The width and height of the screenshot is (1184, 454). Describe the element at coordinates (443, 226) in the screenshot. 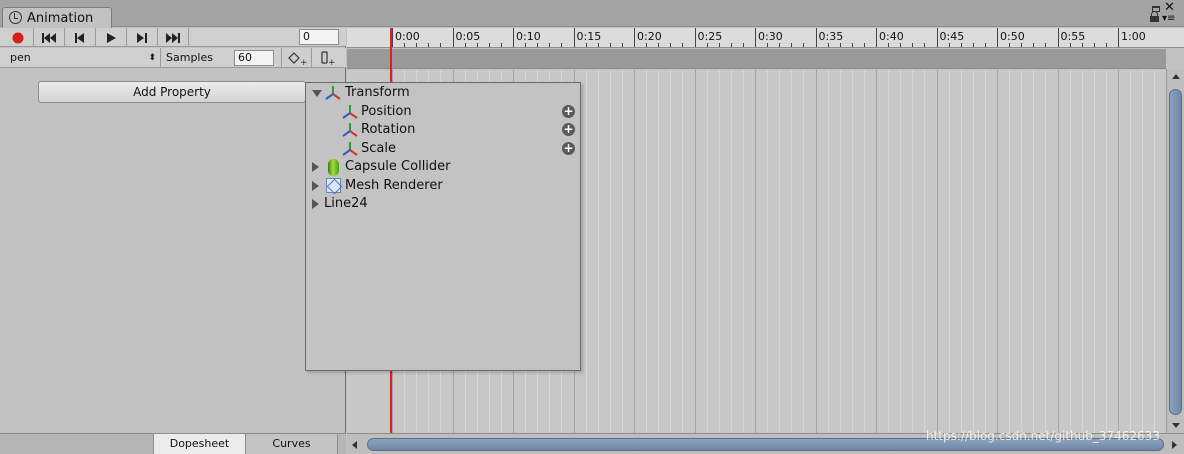

I see `add-property-menu: Transform Position Rotation Scale Caps` at that location.